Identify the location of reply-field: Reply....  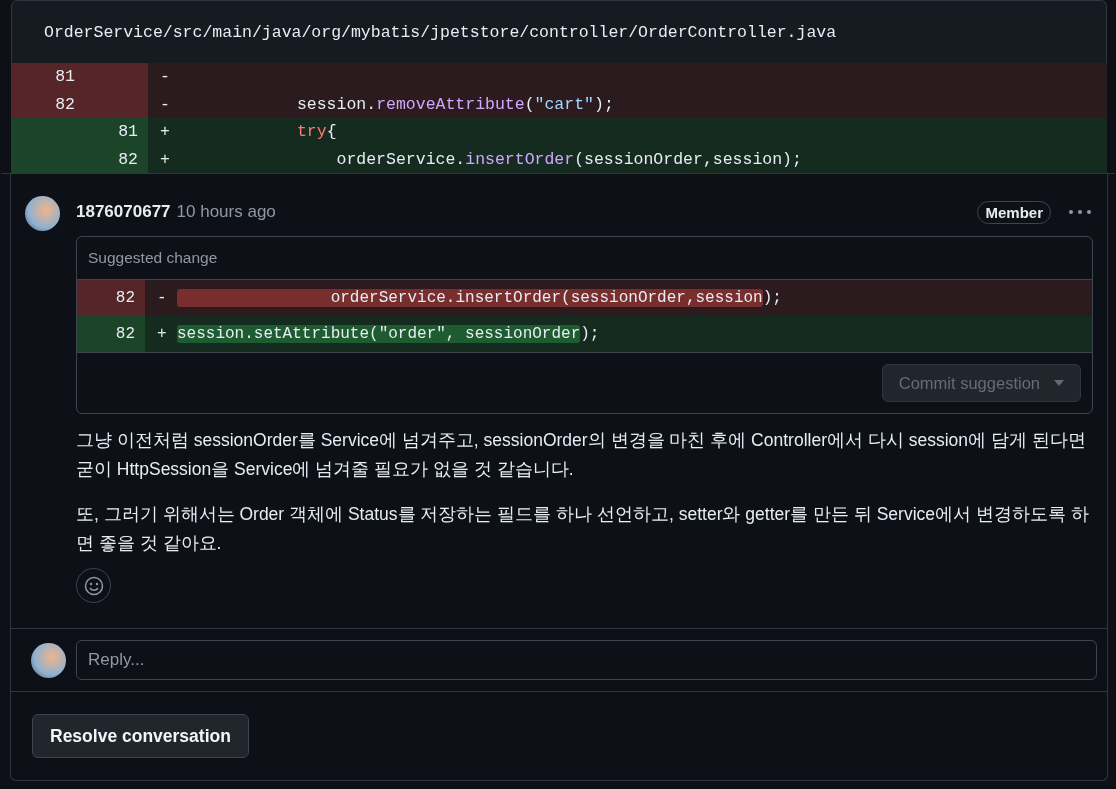
(586, 660).